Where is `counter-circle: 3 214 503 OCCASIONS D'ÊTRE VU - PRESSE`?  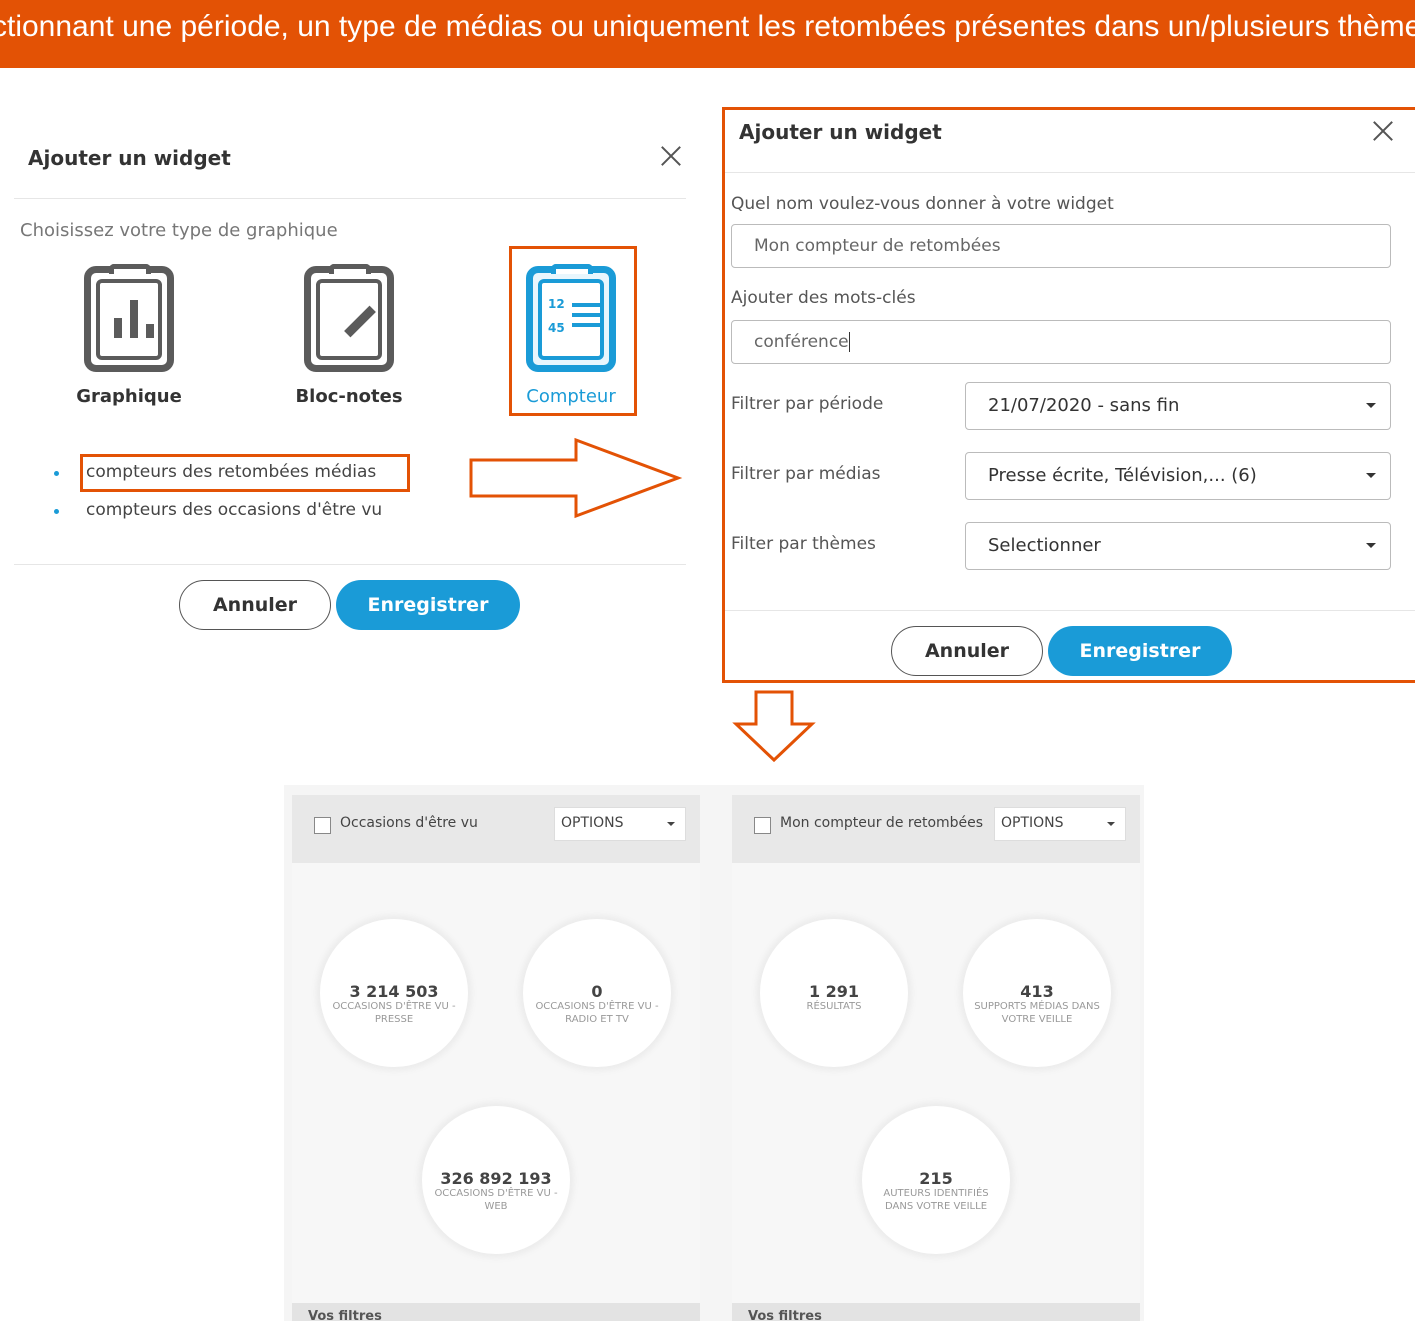
counter-circle: 3 214 503 OCCASIONS D'ÊTRE VU - PRESSE is located at coordinates (394, 993).